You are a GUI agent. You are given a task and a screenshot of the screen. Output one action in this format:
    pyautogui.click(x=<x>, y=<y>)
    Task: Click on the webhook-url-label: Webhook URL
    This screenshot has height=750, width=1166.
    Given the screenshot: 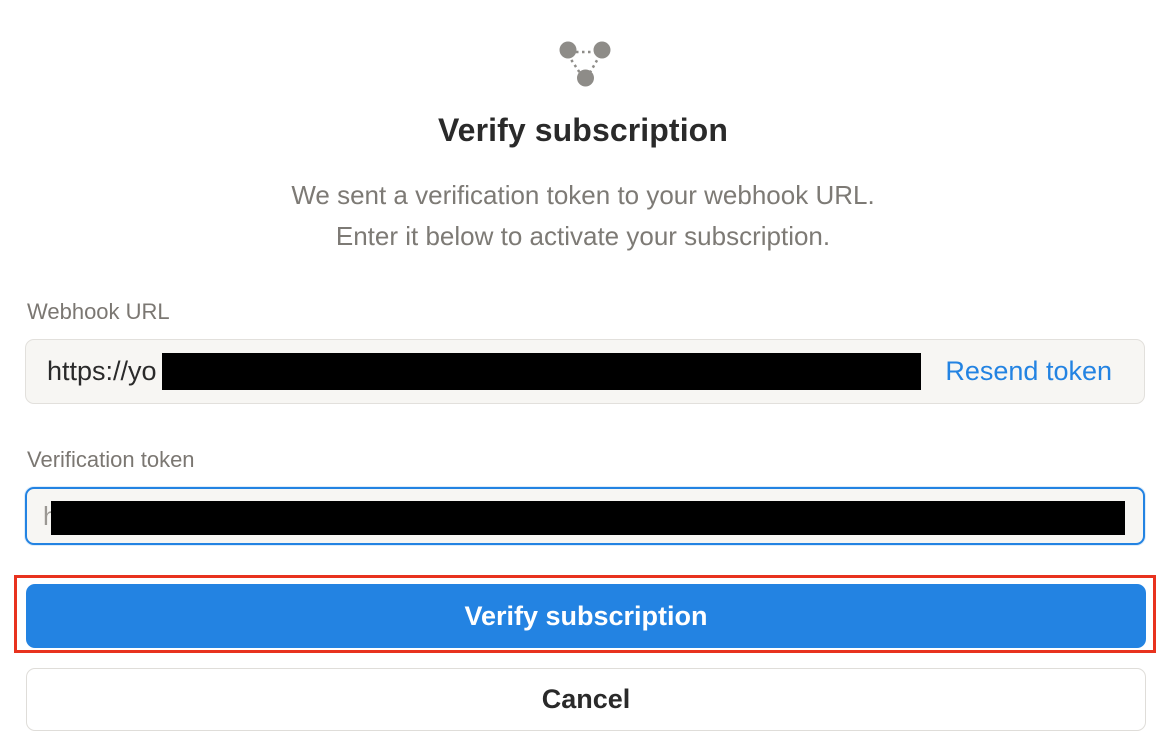 What is the action you would take?
    pyautogui.click(x=98, y=311)
    